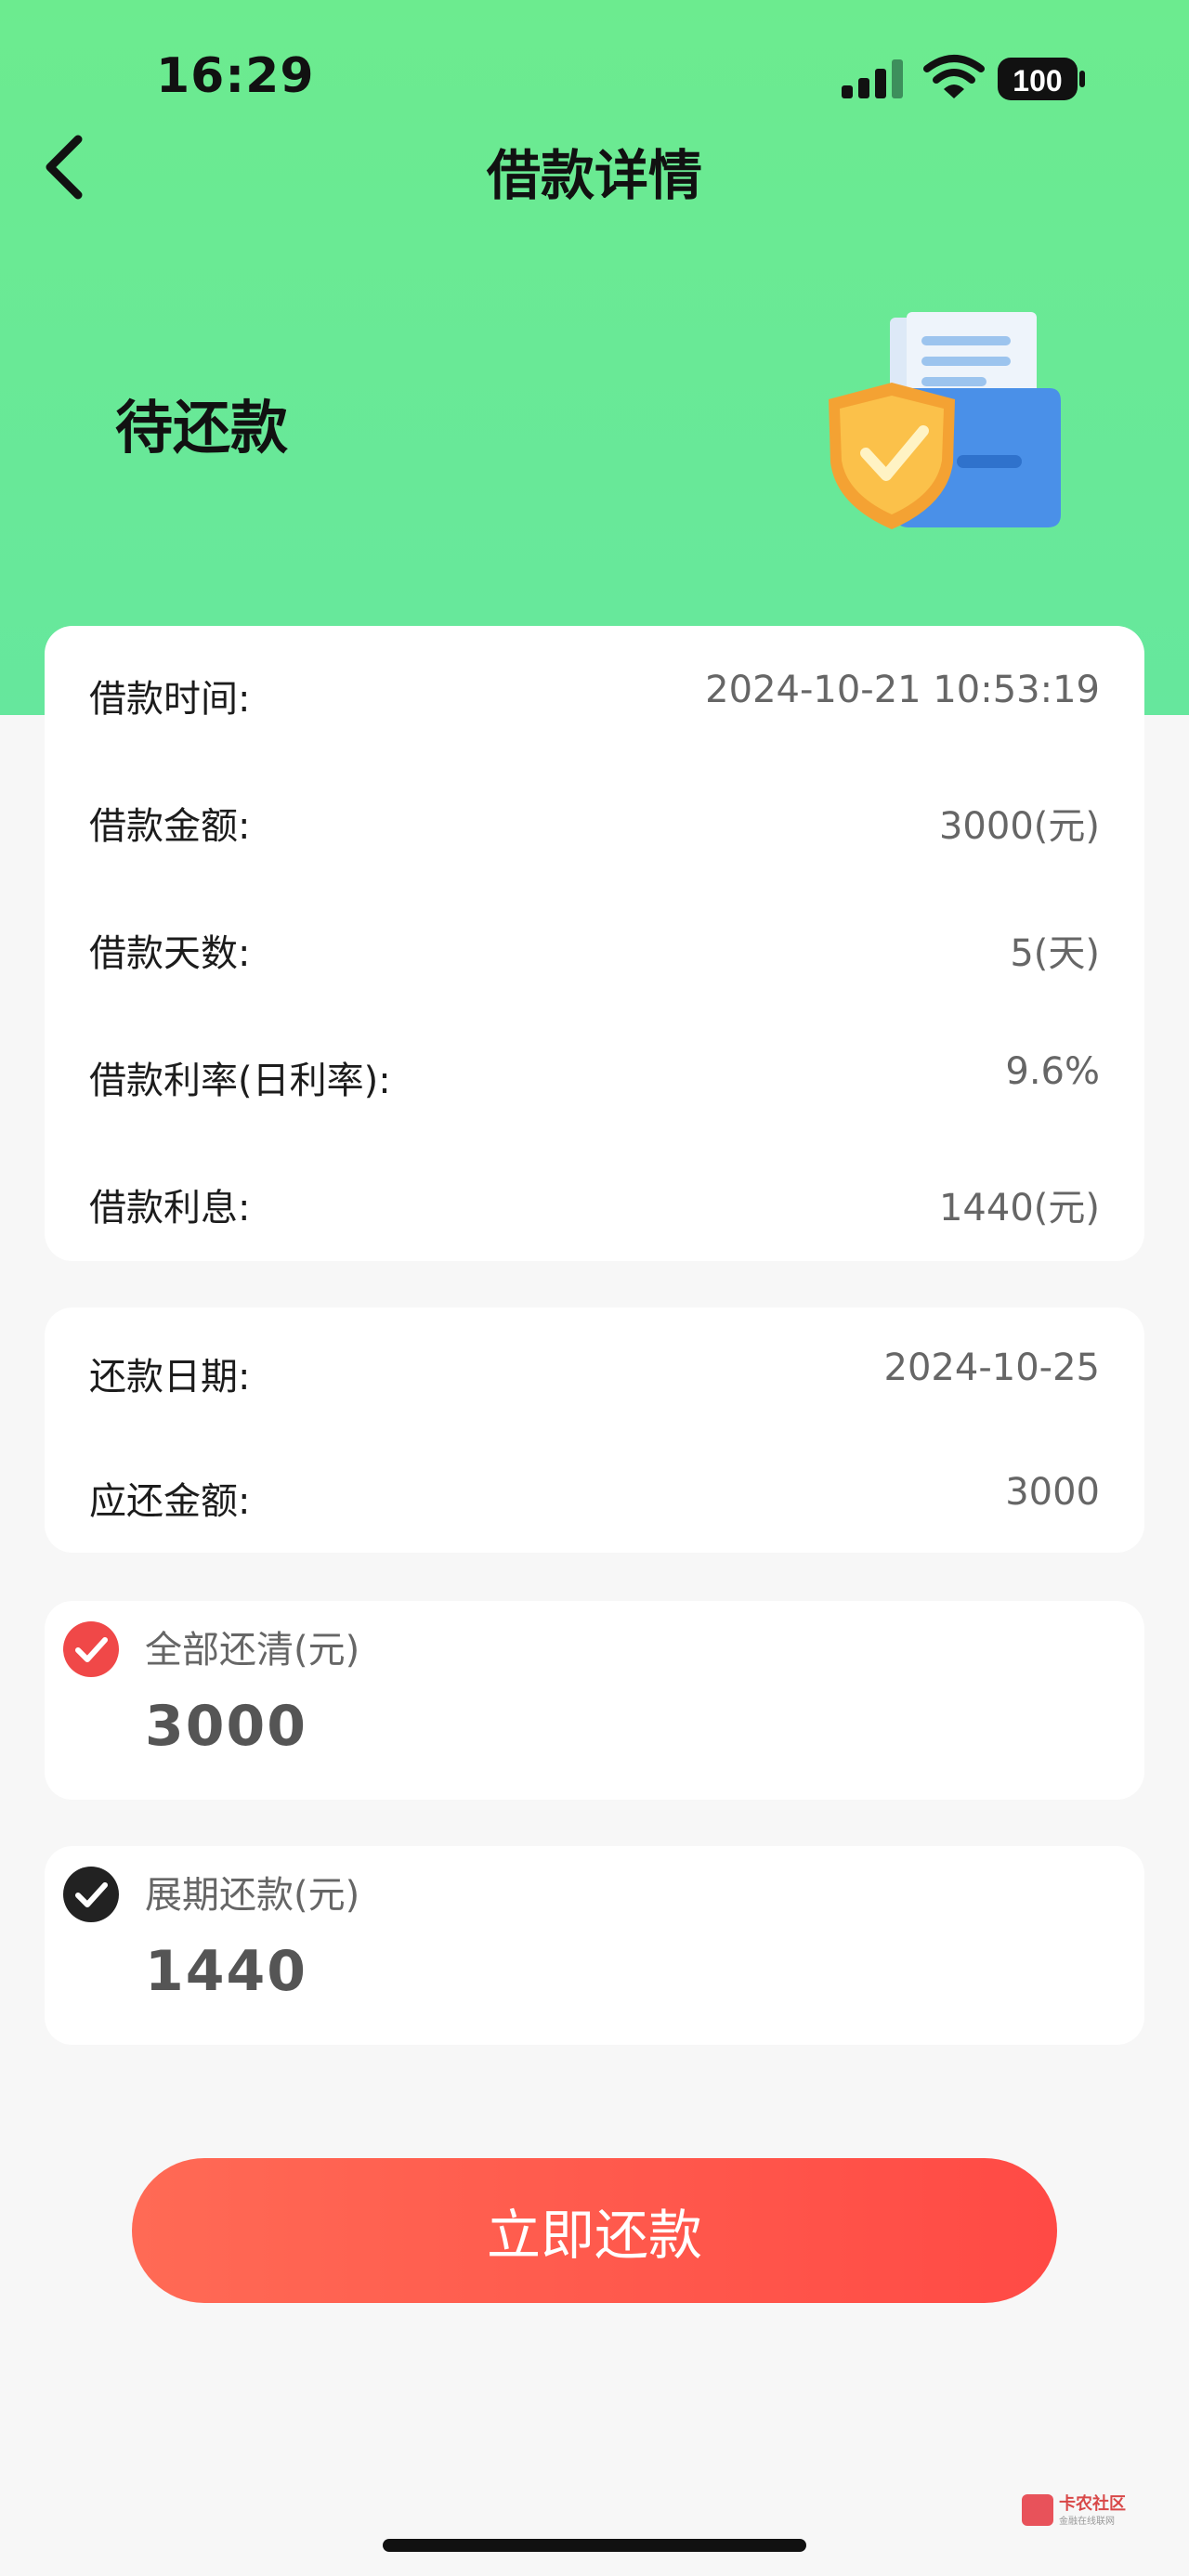 This screenshot has width=1189, height=2576. What do you see at coordinates (170, 699) in the screenshot?
I see `detail-label: 借款时间:` at bounding box center [170, 699].